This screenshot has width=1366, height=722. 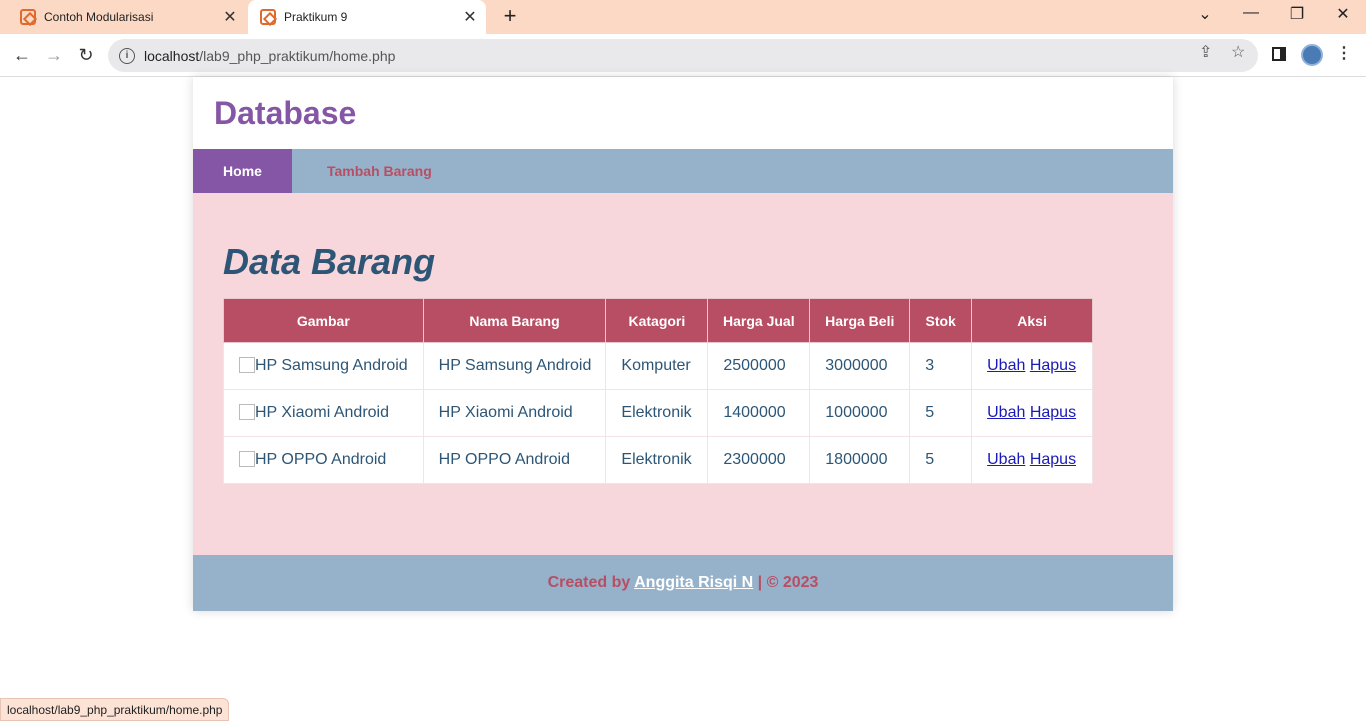 What do you see at coordinates (1032, 320) in the screenshot?
I see `column-header: Aksi` at bounding box center [1032, 320].